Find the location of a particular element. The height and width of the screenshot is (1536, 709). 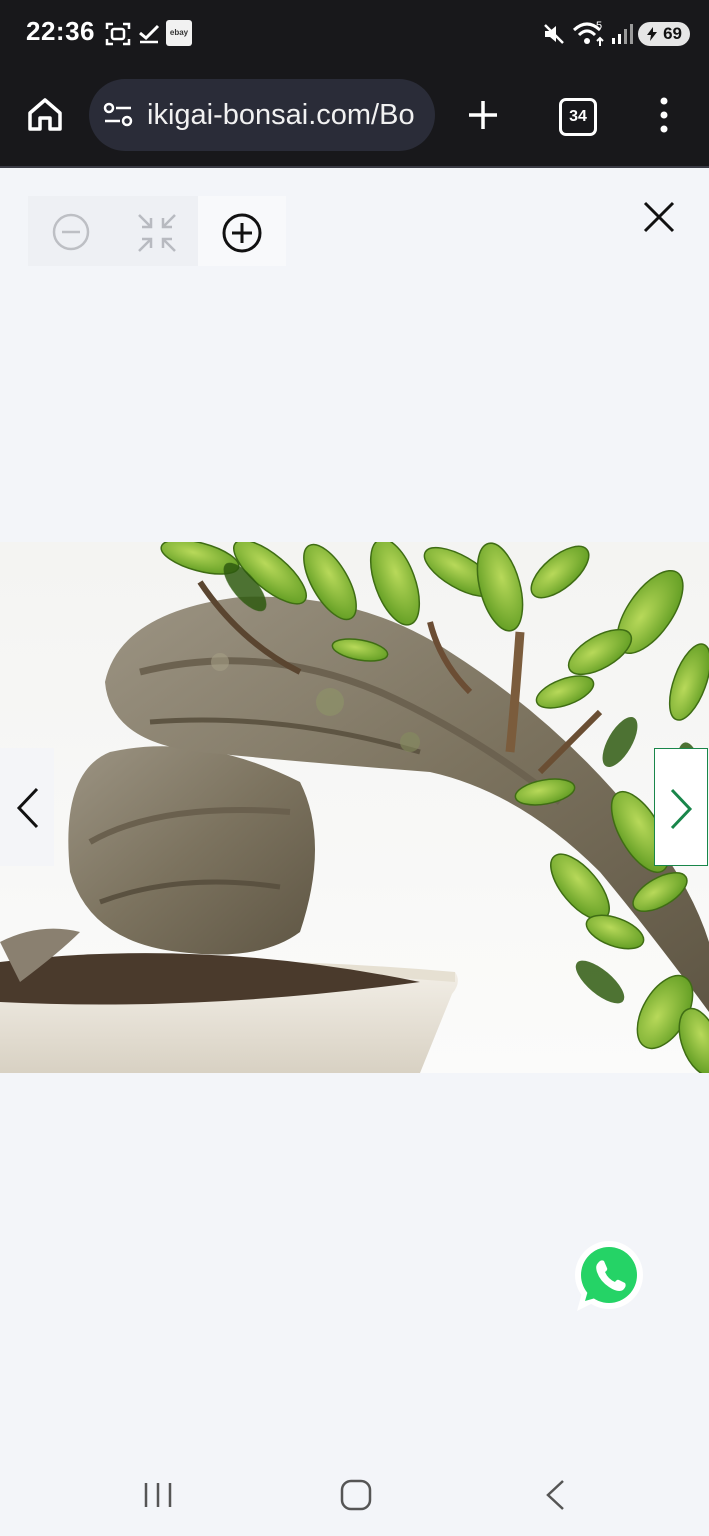

next-image-button is located at coordinates (681, 807).